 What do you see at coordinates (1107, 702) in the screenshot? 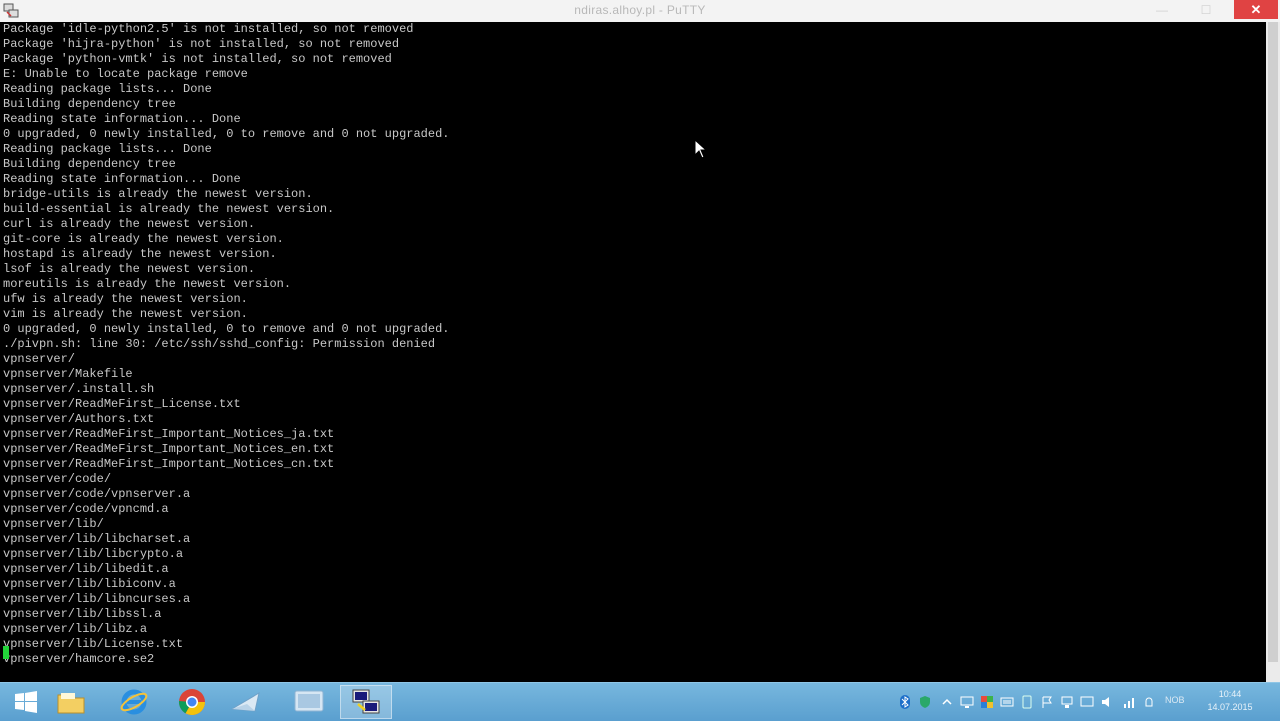
I see `volume-icon` at bounding box center [1107, 702].